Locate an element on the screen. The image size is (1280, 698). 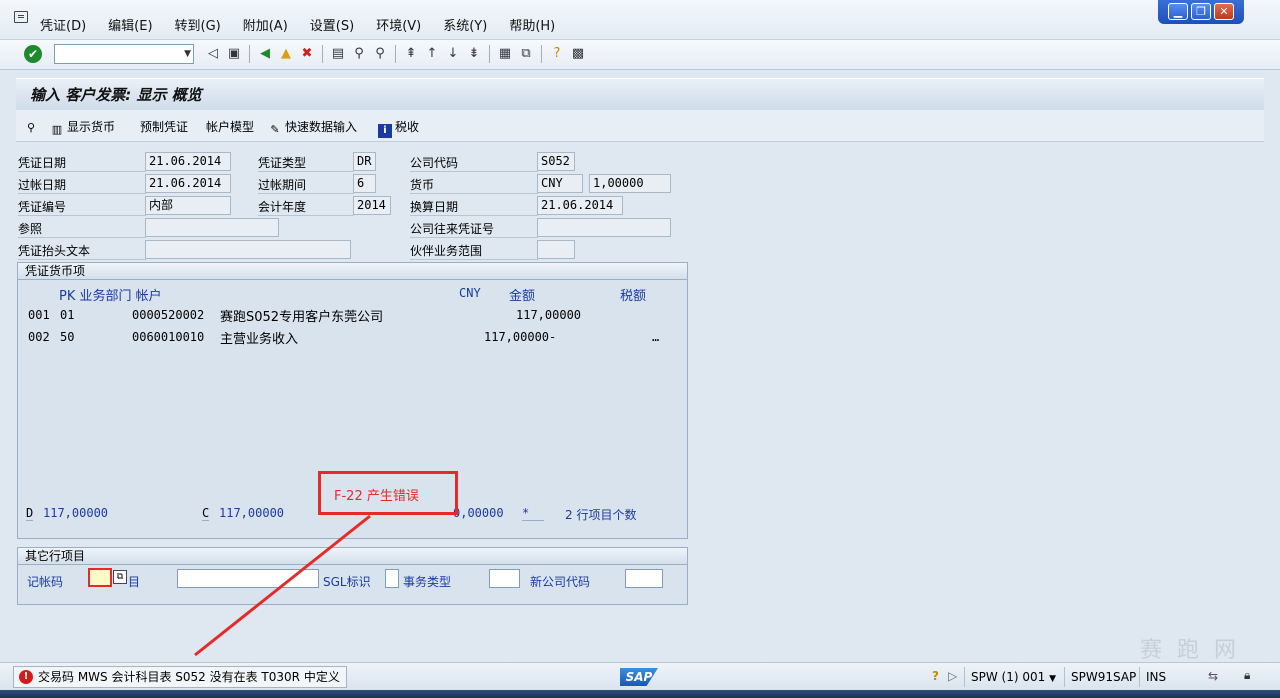
account-model-button: 帐户模型 is located at coordinates (230, 126).